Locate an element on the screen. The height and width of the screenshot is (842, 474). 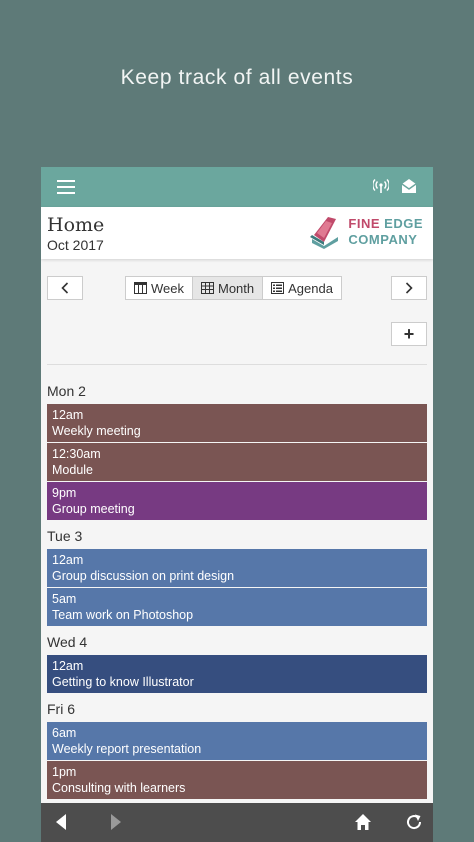
page-title: Home is located at coordinates (76, 225).